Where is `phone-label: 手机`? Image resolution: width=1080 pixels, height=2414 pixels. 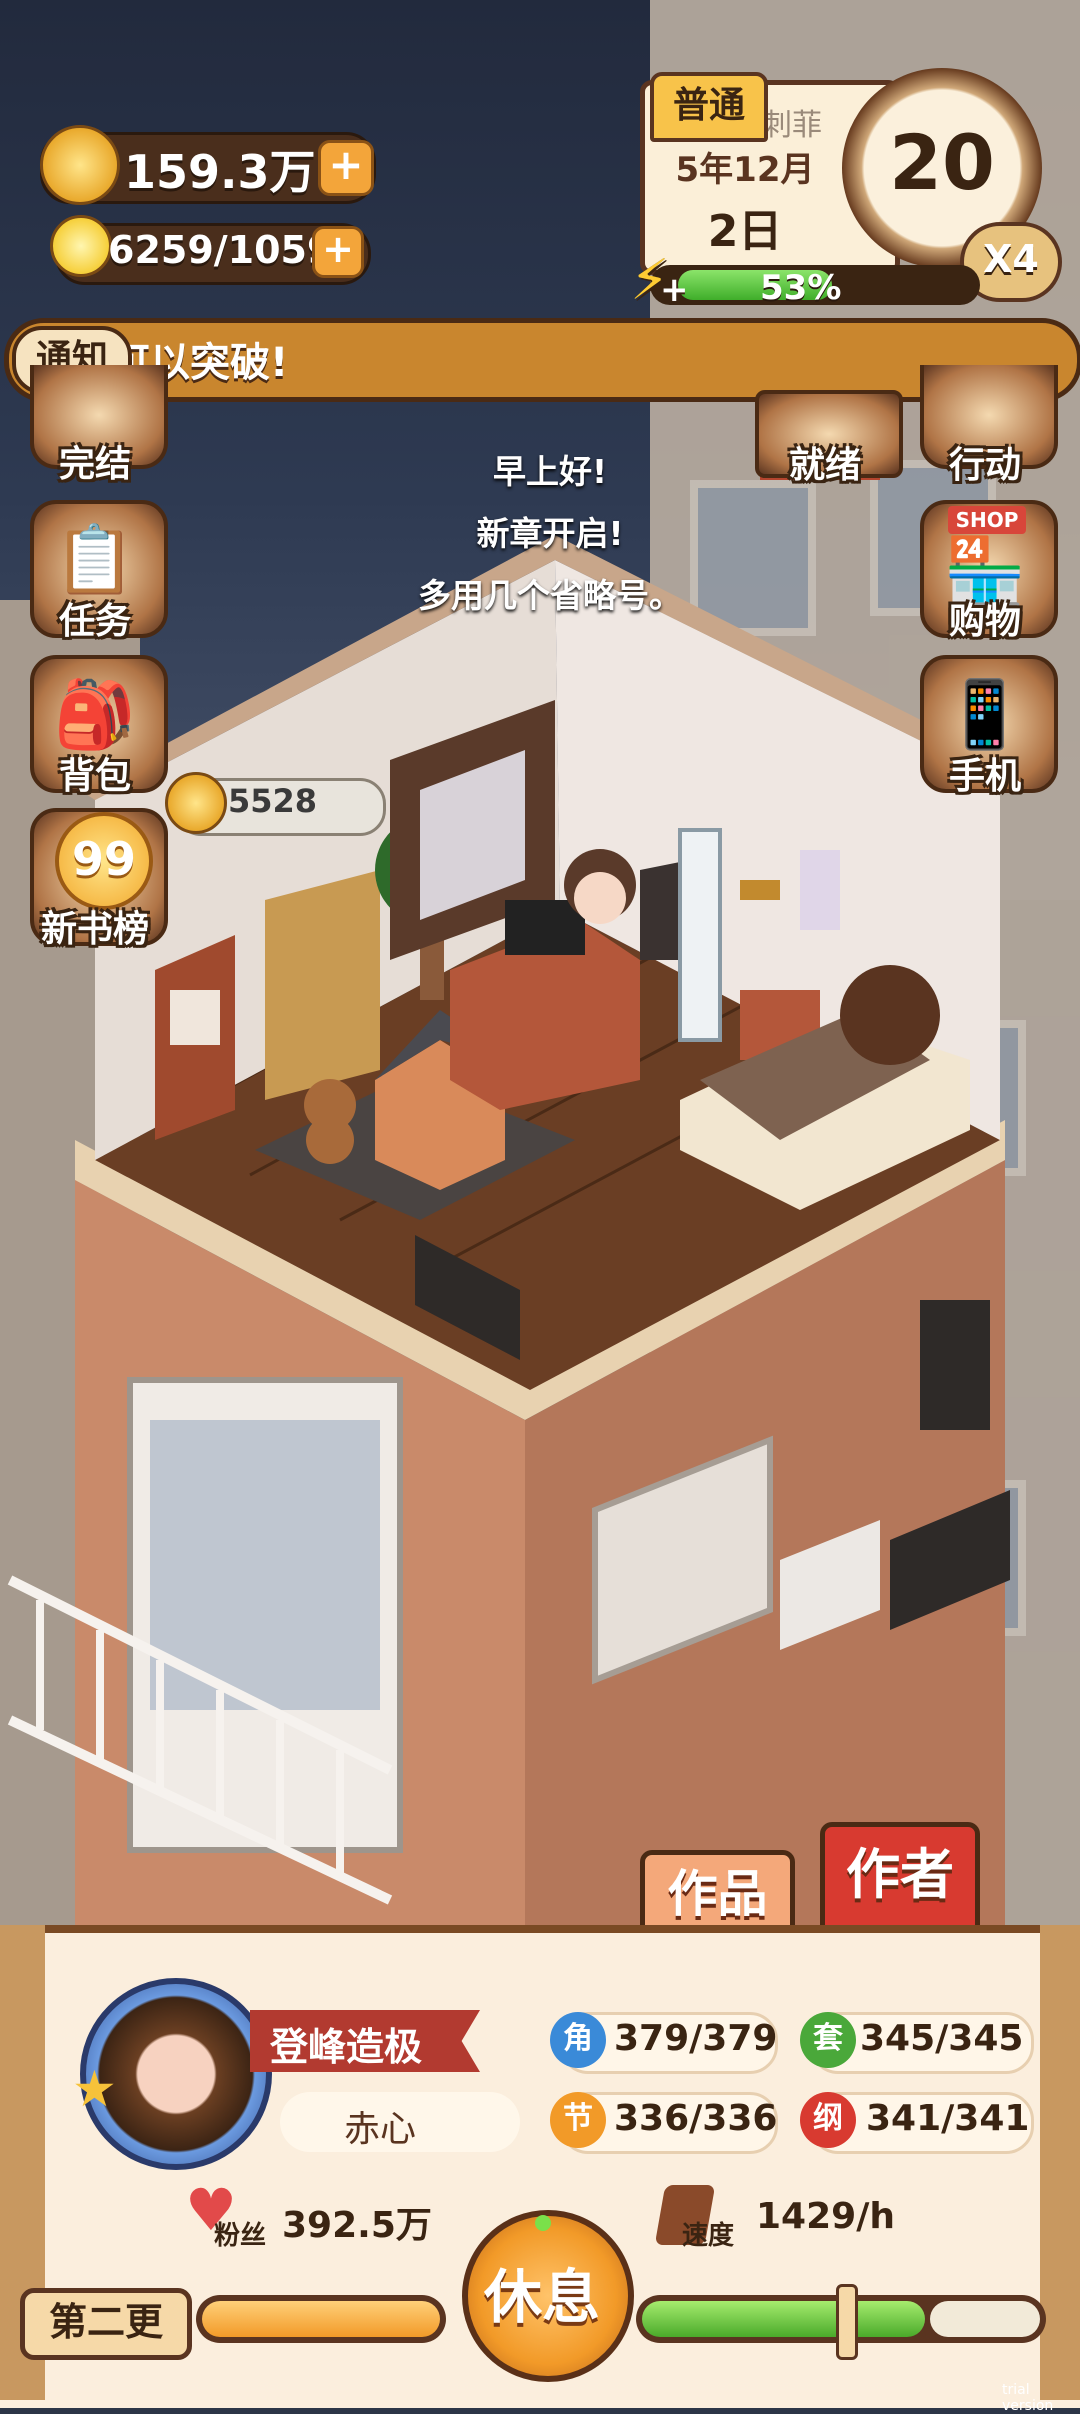 phone-label: 手机 is located at coordinates (984, 776).